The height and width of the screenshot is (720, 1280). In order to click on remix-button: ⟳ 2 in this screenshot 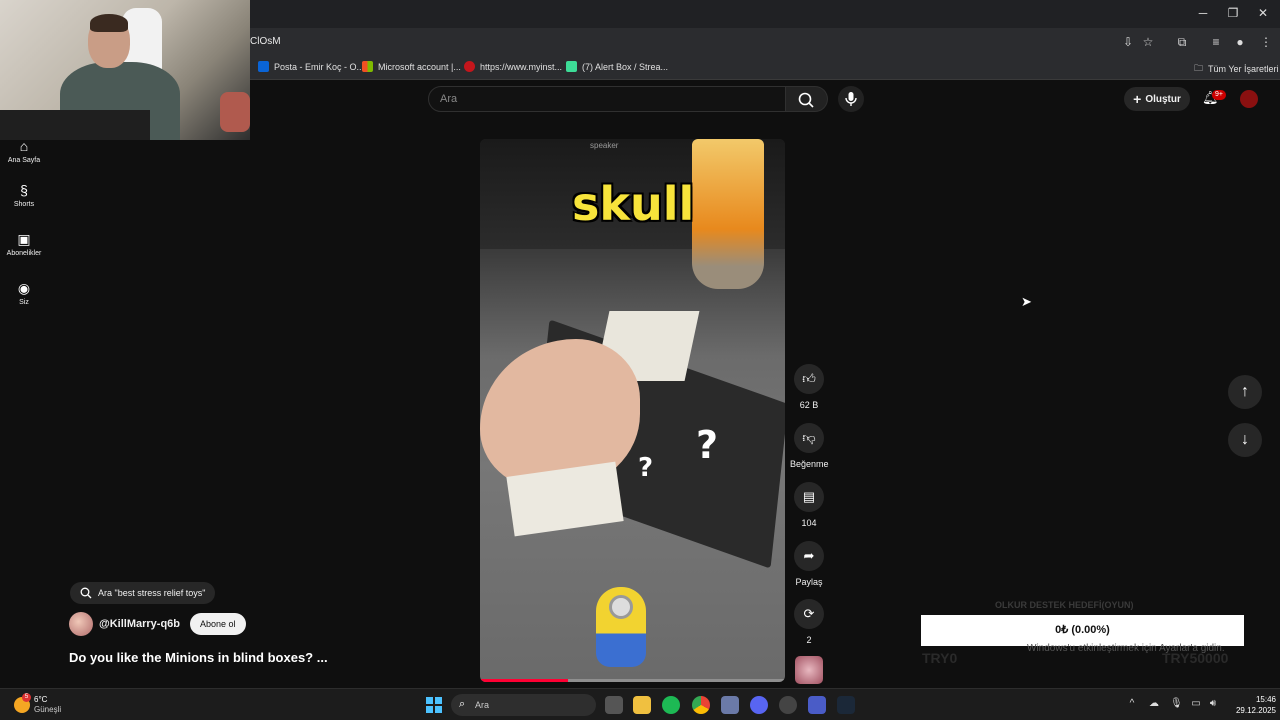, I will do `click(809, 622)`.